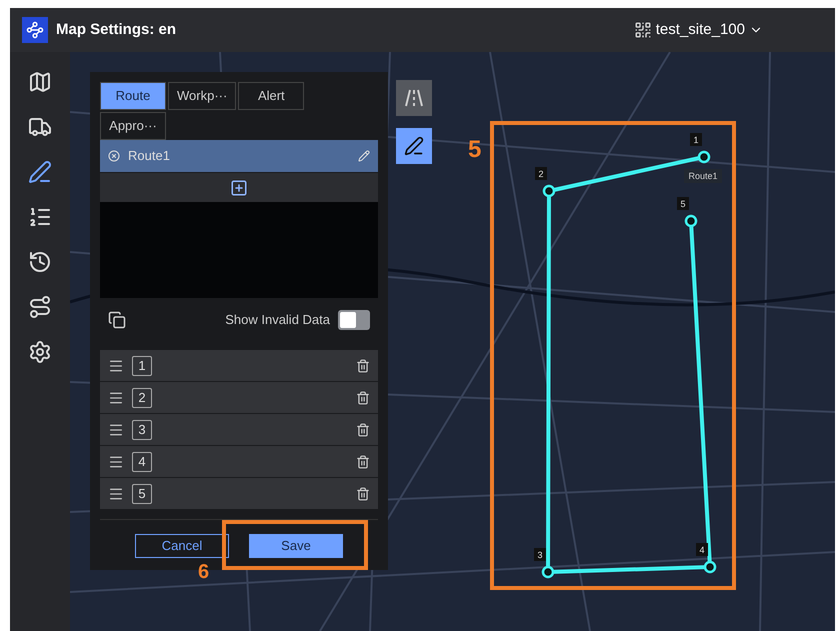 This screenshot has height=631, width=839. I want to click on qr-code-icon, so click(643, 30).